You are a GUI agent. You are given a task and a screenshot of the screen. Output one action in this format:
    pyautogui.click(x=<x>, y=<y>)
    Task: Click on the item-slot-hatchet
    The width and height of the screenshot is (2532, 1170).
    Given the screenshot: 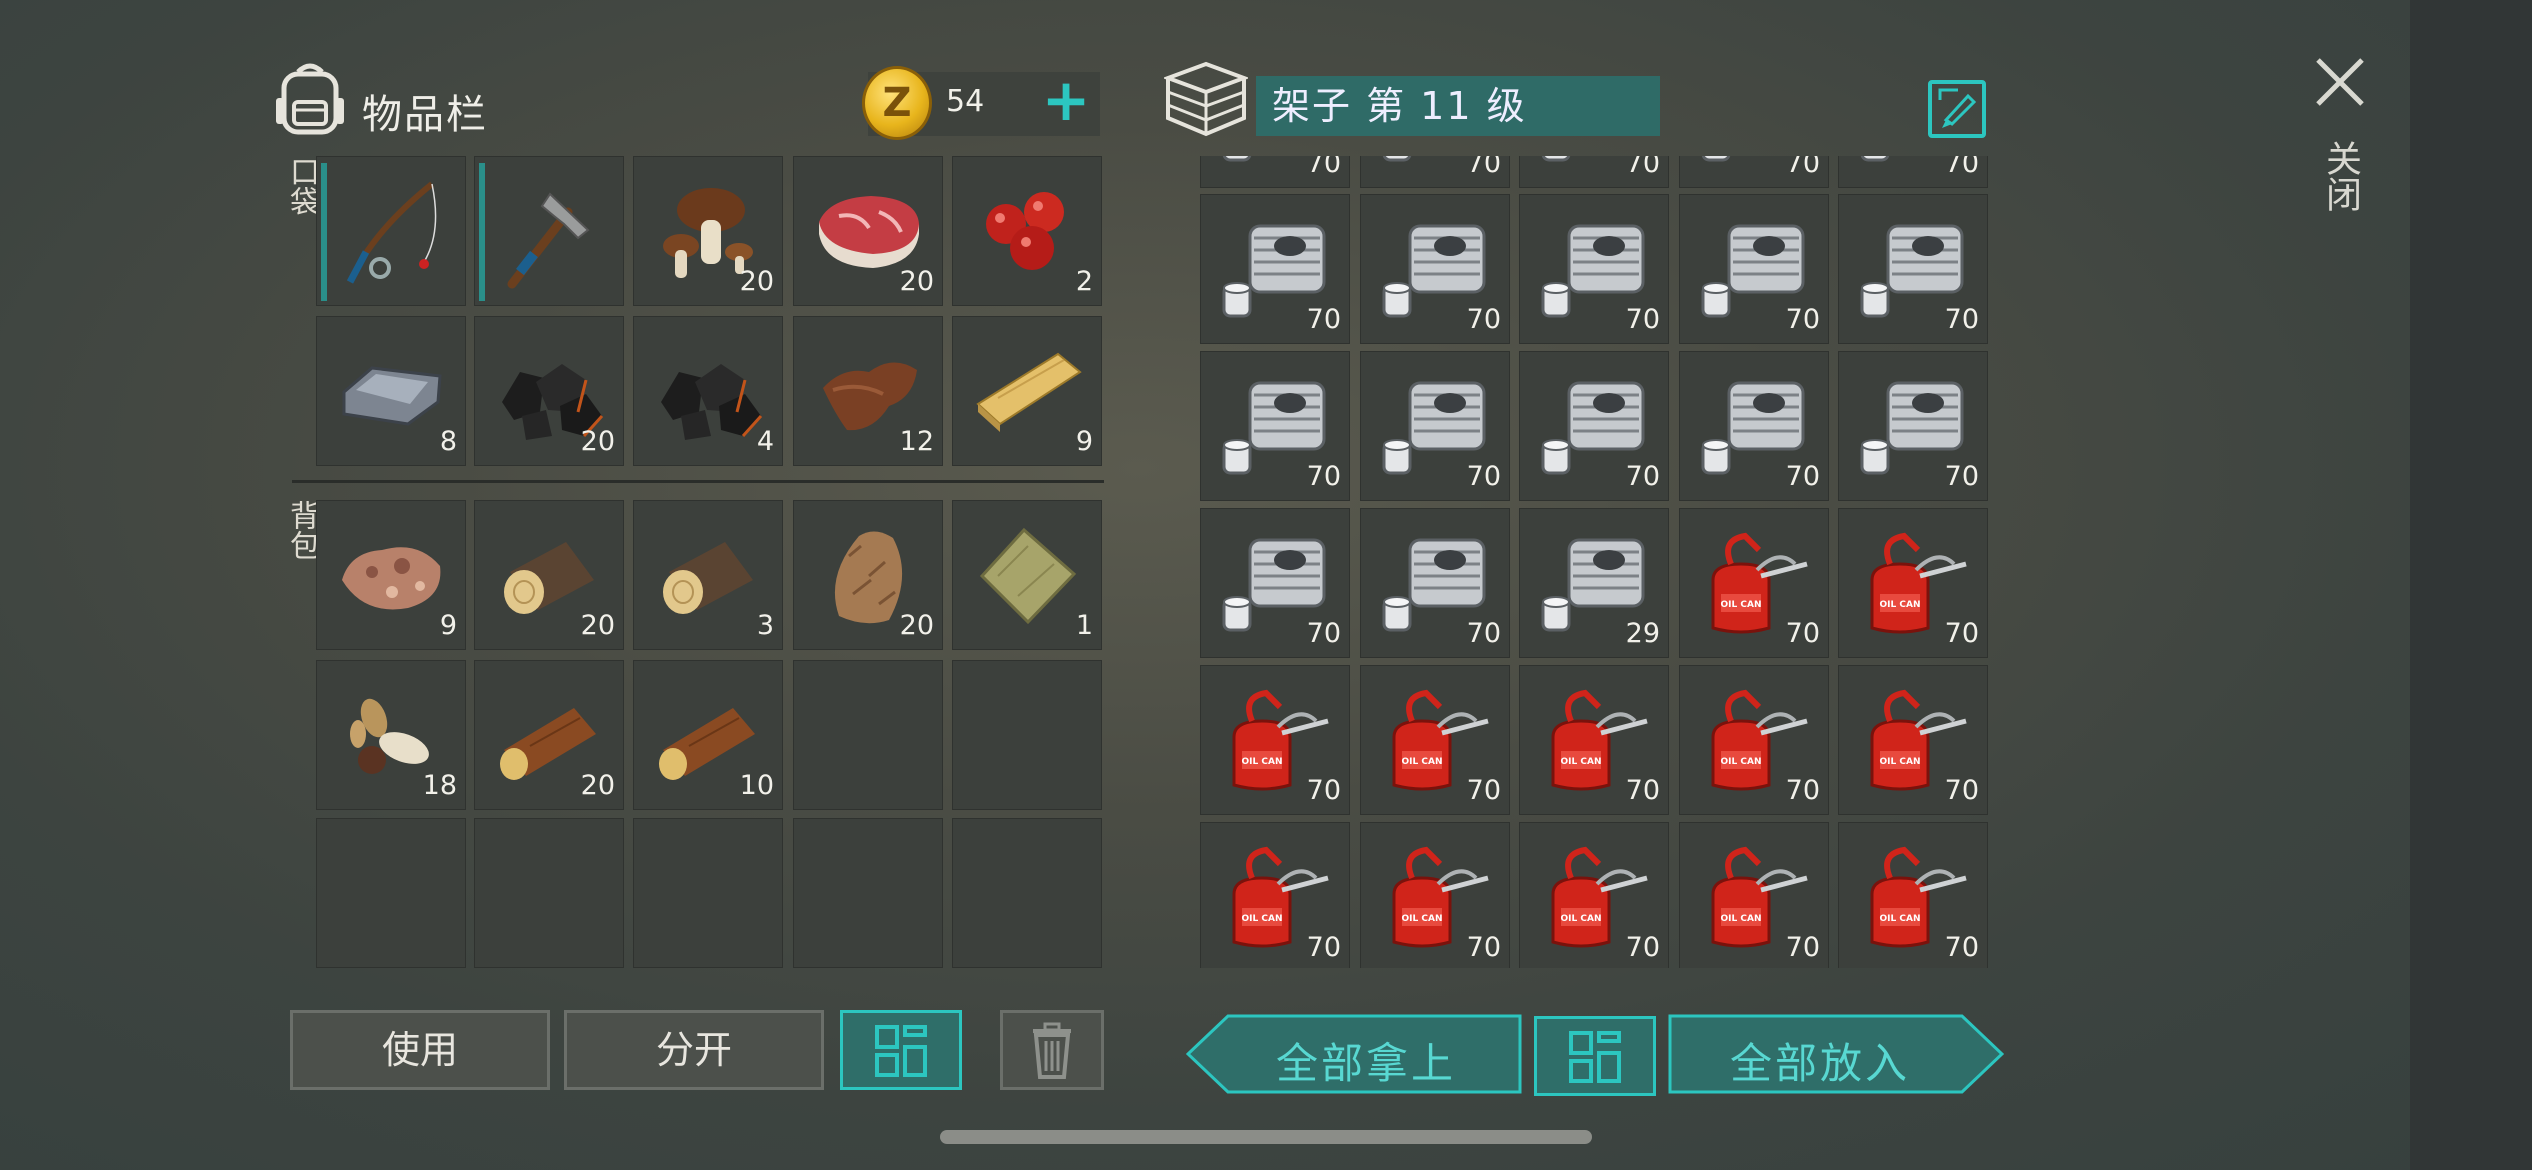 What is the action you would take?
    pyautogui.click(x=549, y=231)
    